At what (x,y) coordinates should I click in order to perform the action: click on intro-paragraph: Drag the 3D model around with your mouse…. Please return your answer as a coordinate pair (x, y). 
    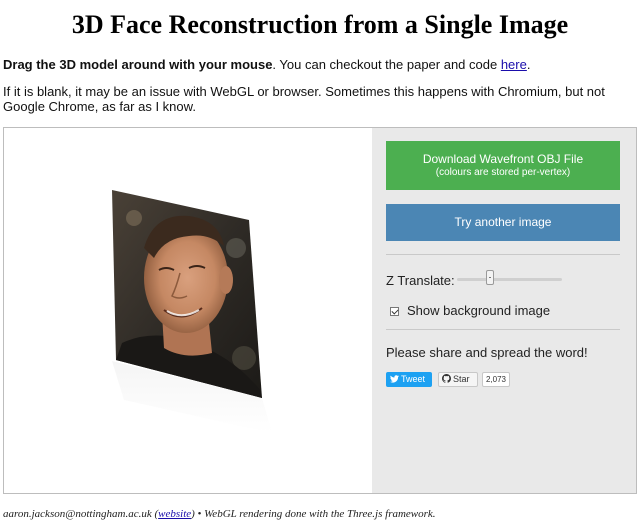
    Looking at the image, I should click on (320, 65).